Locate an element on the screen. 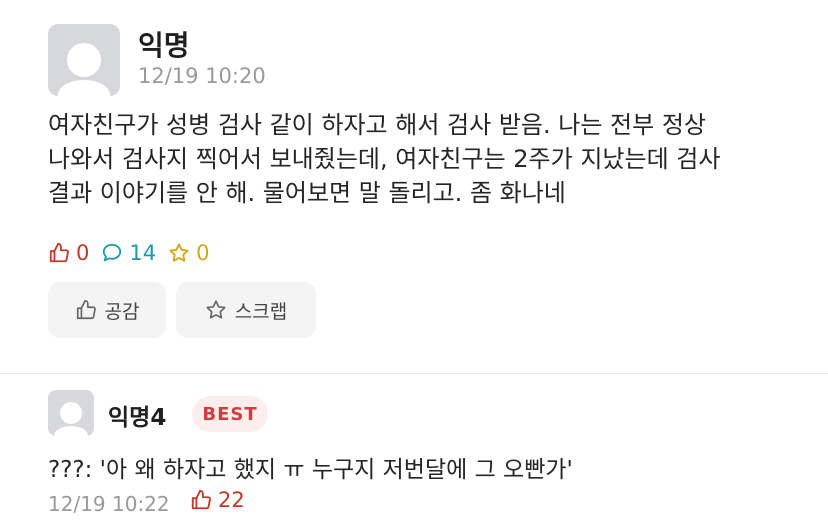 The image size is (828, 525). comment-like-value: 22 is located at coordinates (231, 500).